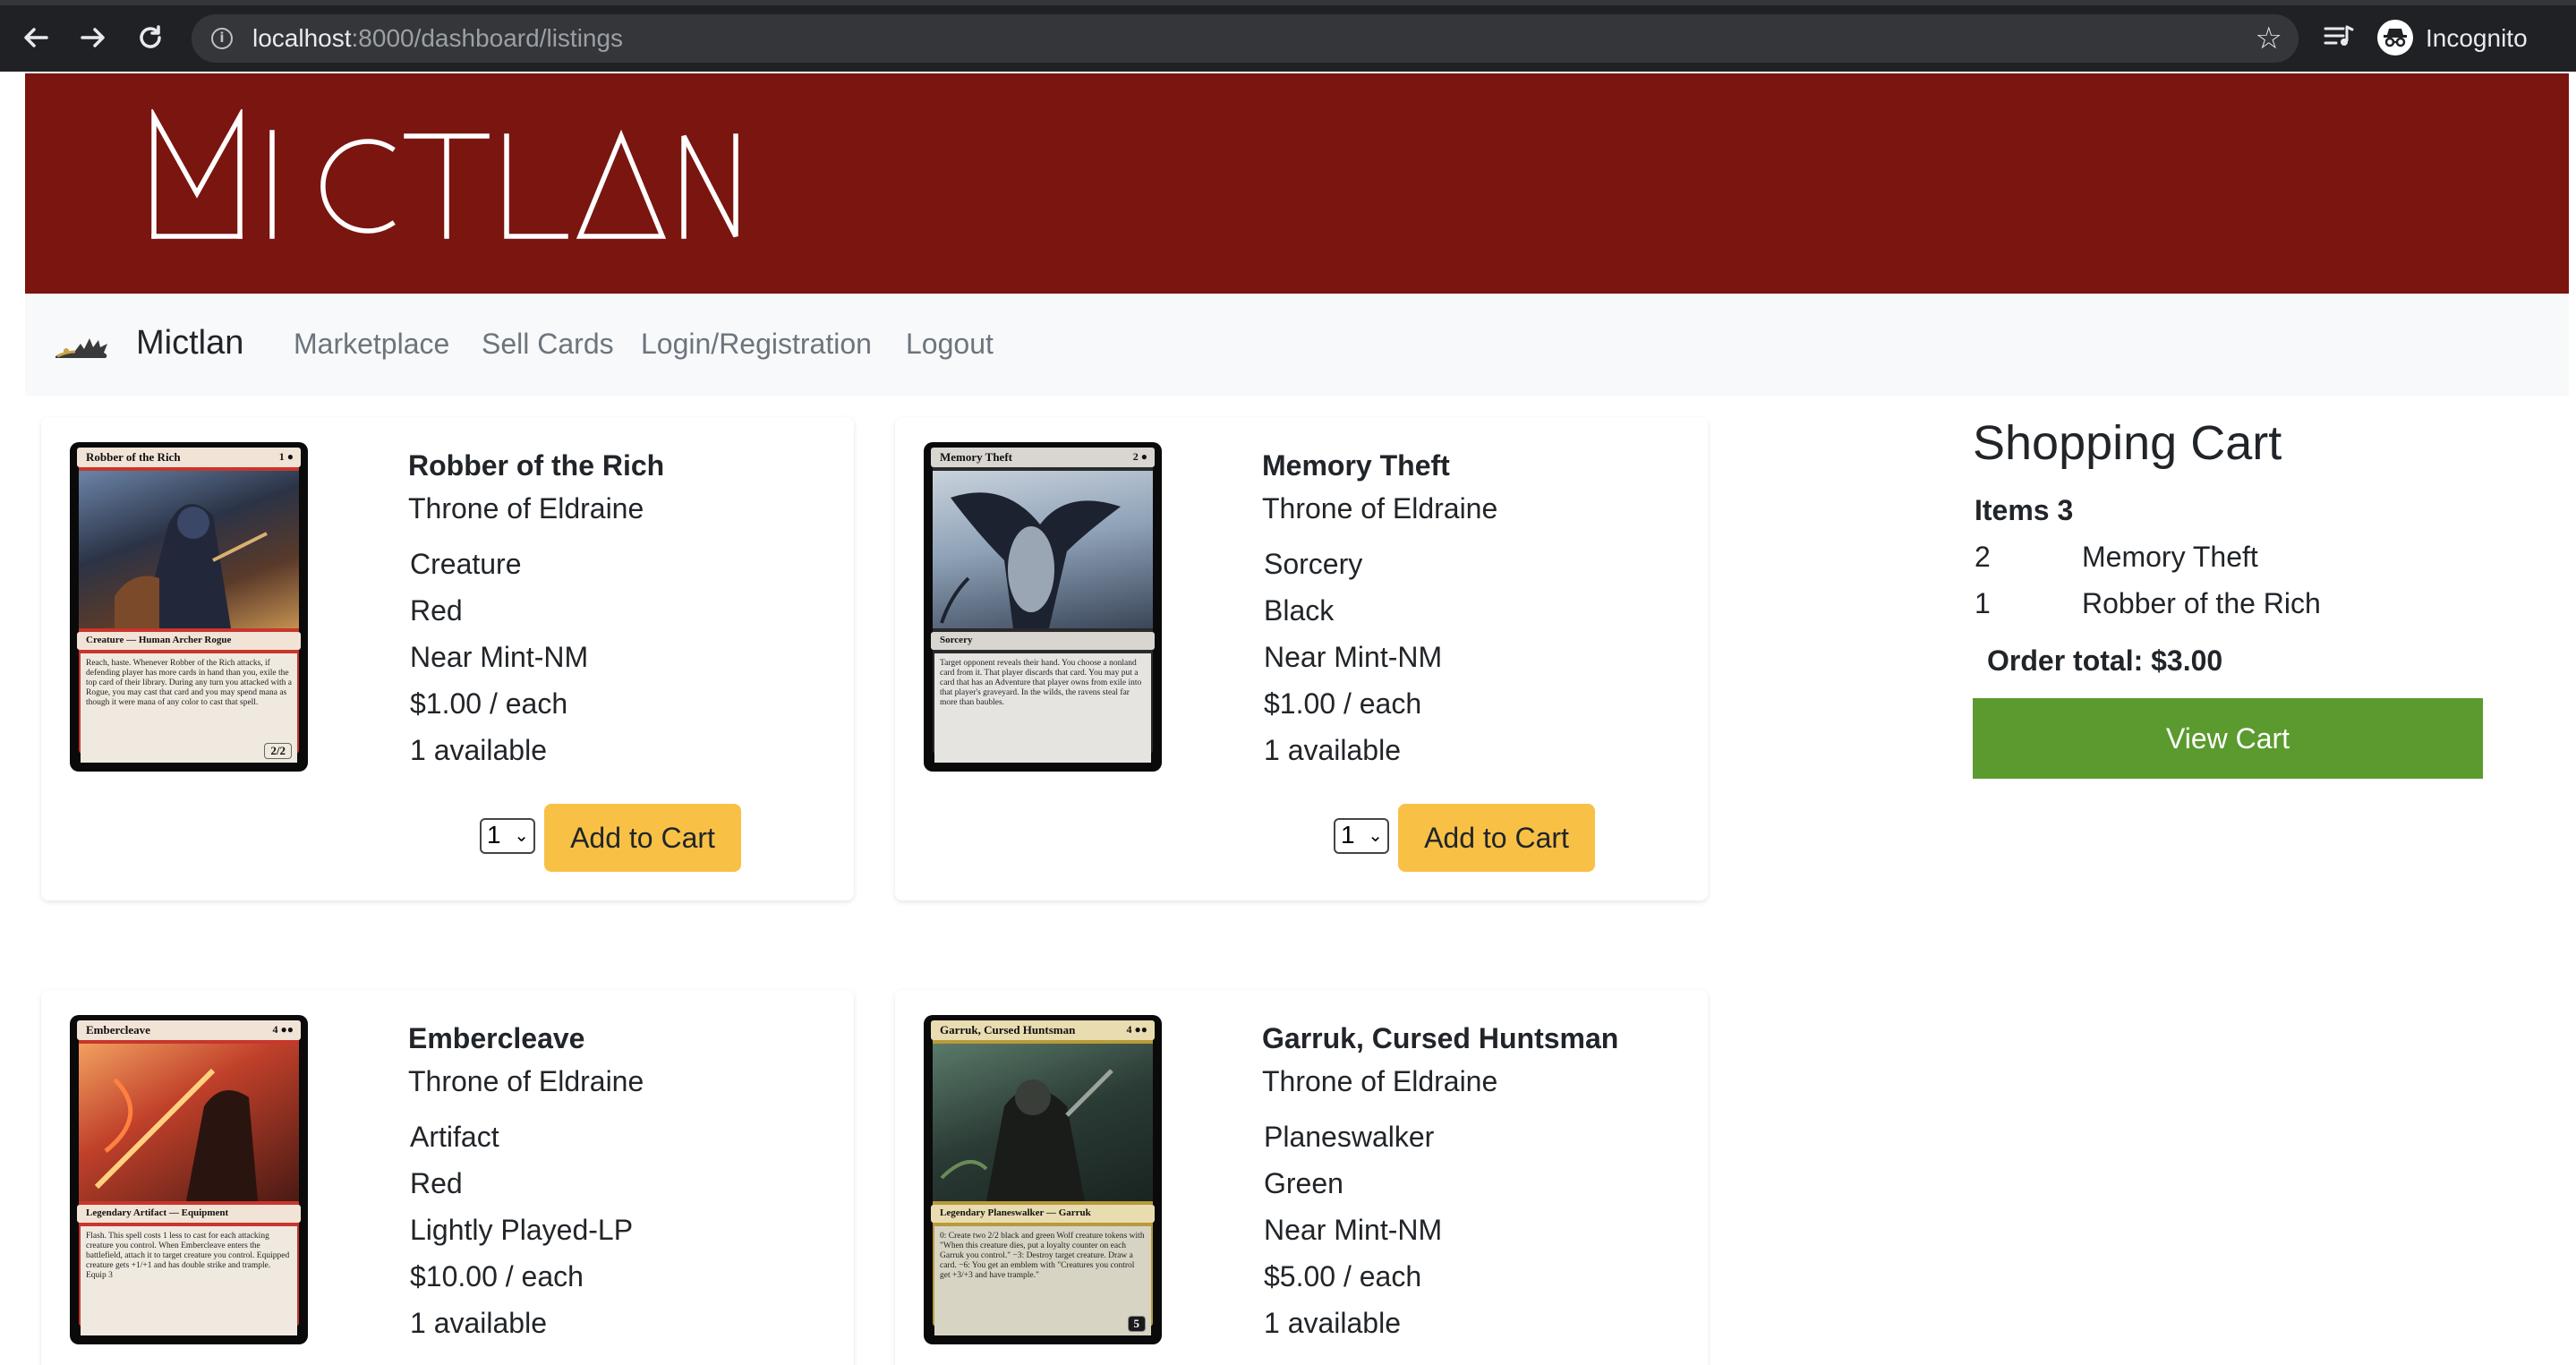  Describe the element at coordinates (2170, 557) in the screenshot. I see `cart-item-name: Memory Theft` at that location.